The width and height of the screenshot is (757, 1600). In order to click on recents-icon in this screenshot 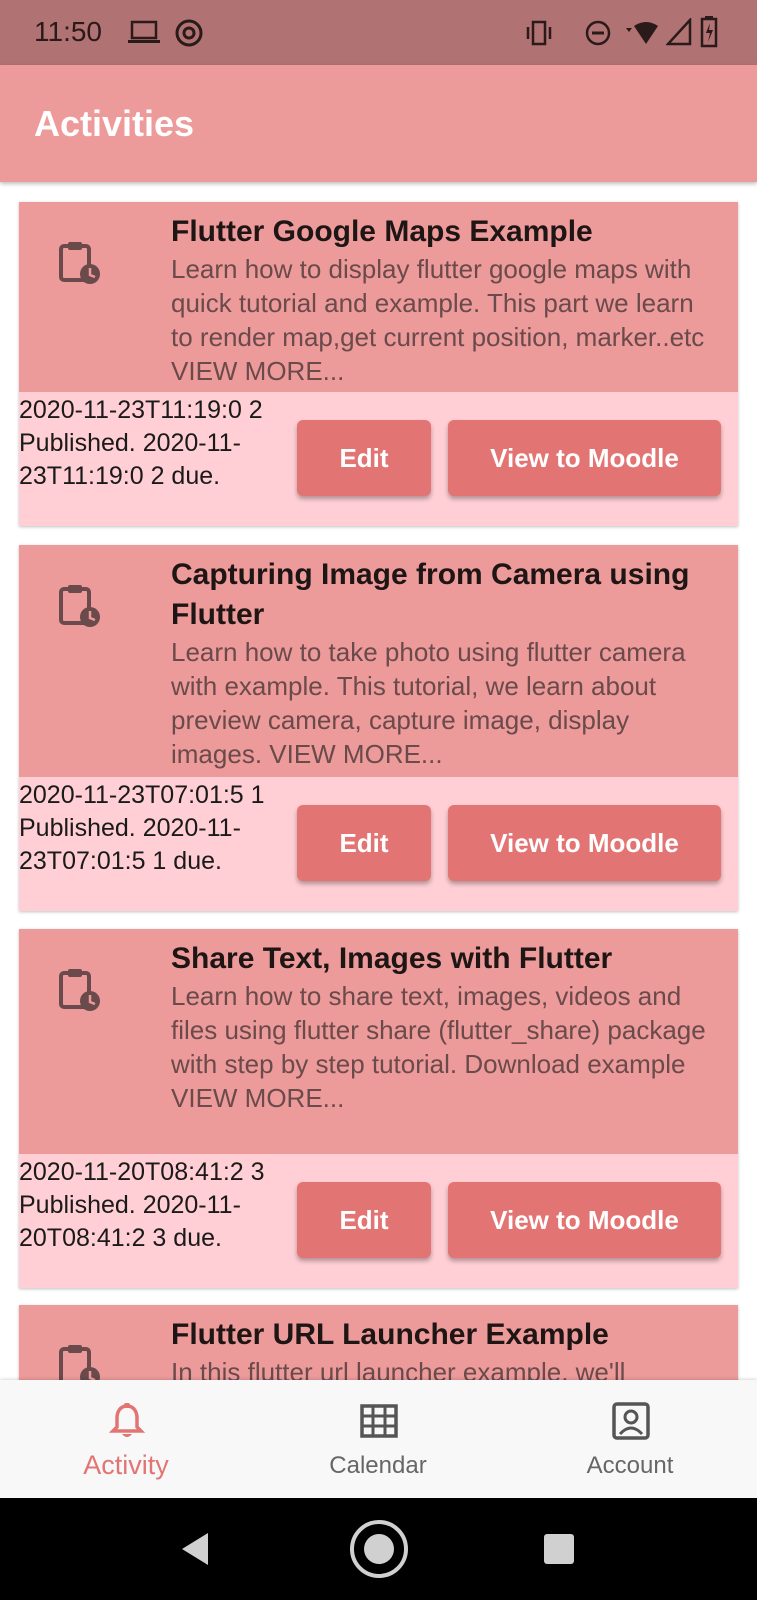, I will do `click(559, 1549)`.